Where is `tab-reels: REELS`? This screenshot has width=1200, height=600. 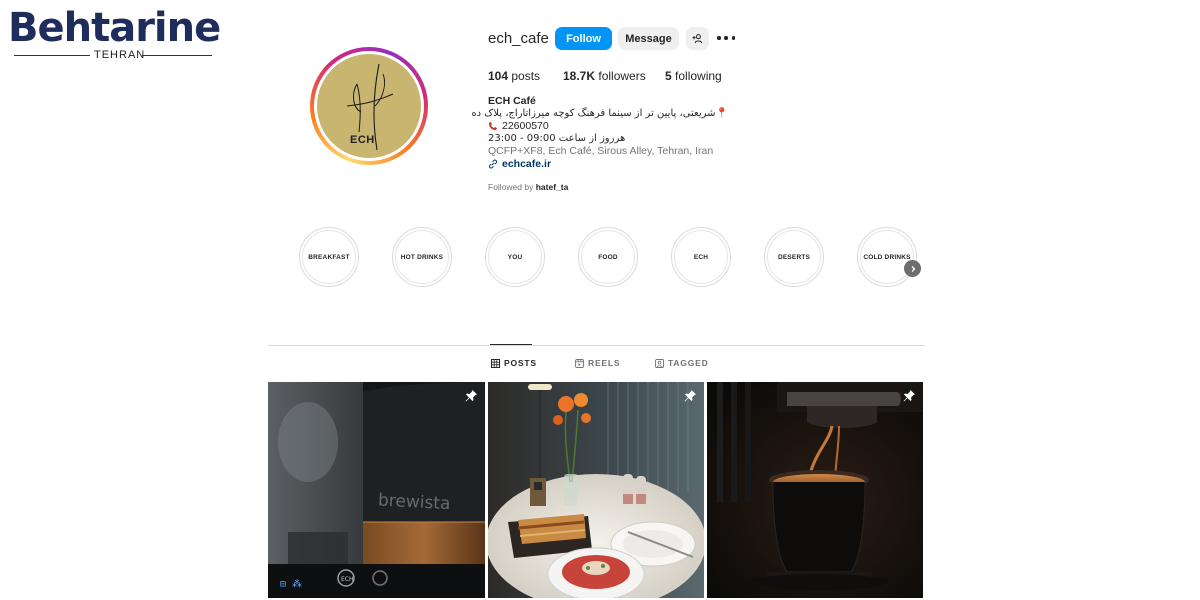
tab-reels: REELS is located at coordinates (597, 363).